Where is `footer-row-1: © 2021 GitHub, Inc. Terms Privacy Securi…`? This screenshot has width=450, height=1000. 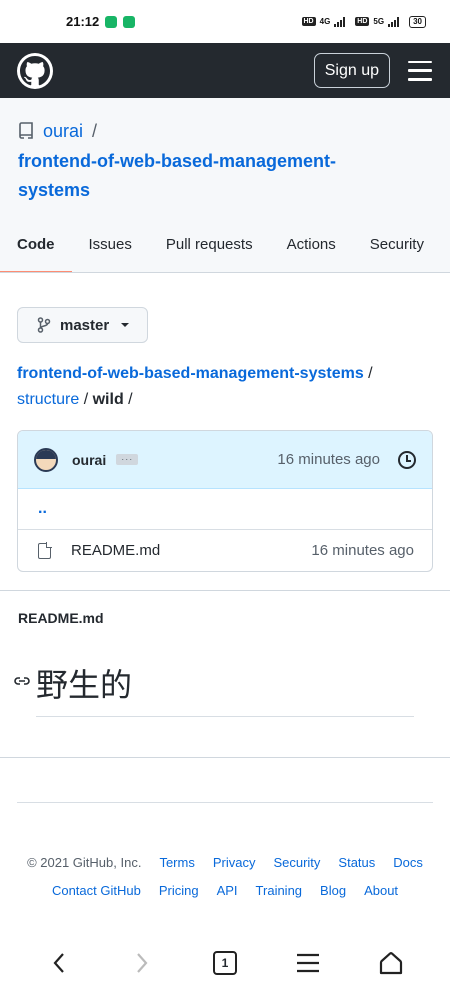
footer-row-1: © 2021 GitHub, Inc. Terms Privacy Securi… is located at coordinates (225, 863).